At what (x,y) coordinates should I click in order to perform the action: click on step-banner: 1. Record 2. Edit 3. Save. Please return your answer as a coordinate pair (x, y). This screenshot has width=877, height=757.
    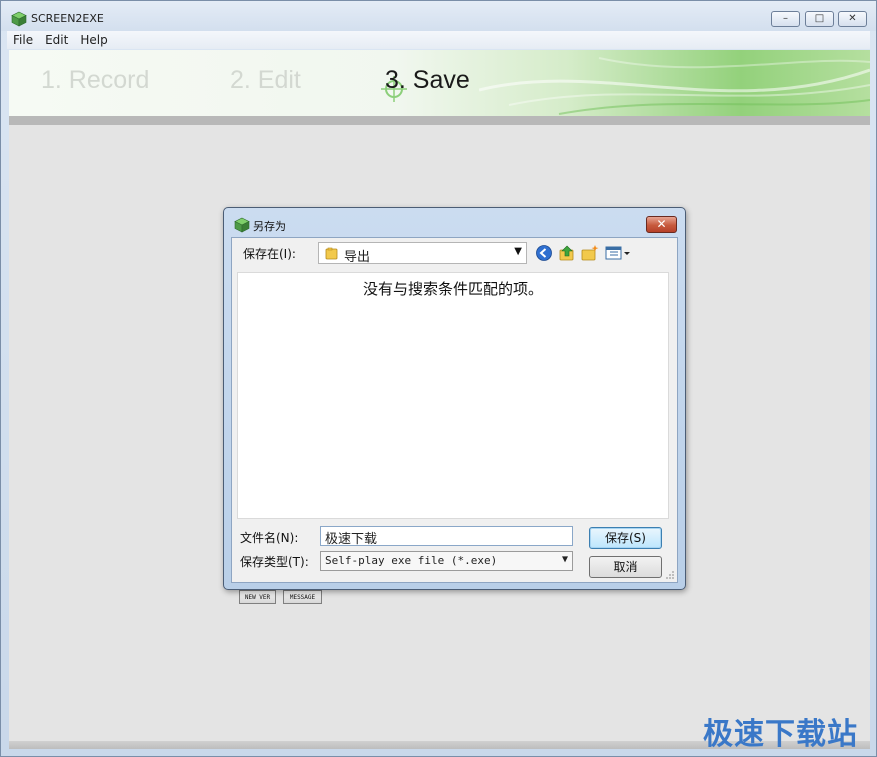
    Looking at the image, I should click on (439, 83).